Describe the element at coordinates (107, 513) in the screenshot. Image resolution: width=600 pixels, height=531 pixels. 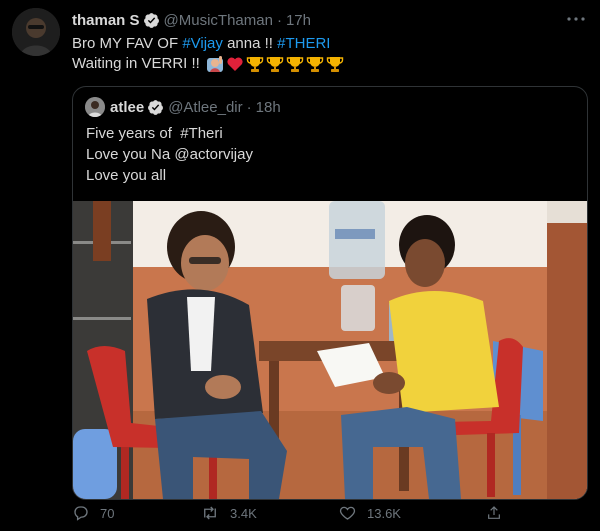
I see `reply-count: 70` at that location.